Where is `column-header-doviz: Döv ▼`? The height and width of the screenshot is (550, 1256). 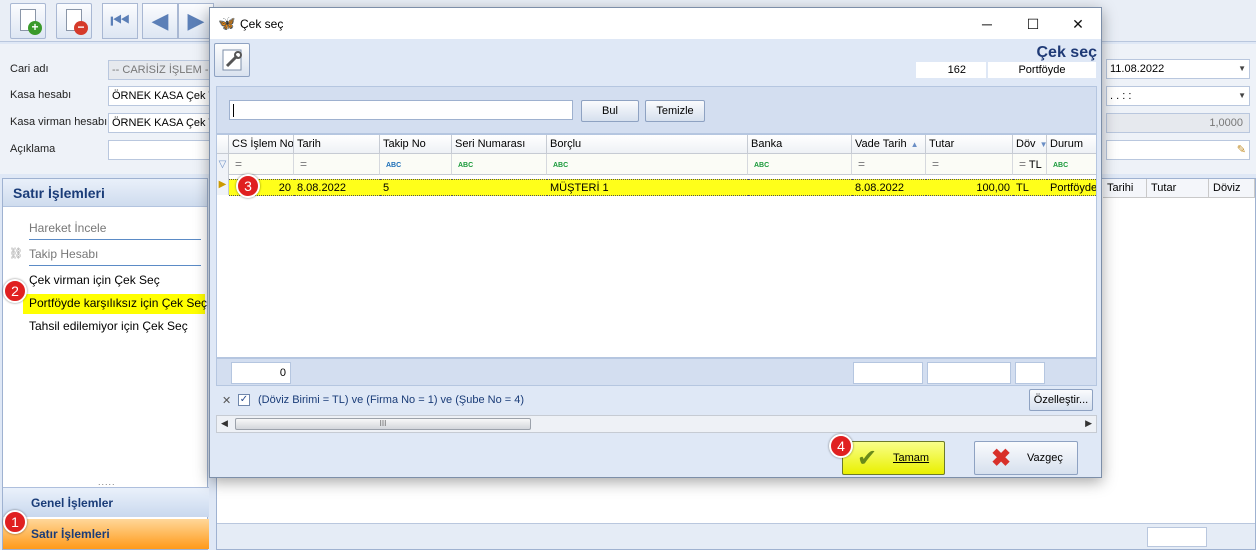 column-header-doviz: Döv ▼ is located at coordinates (1030, 144).